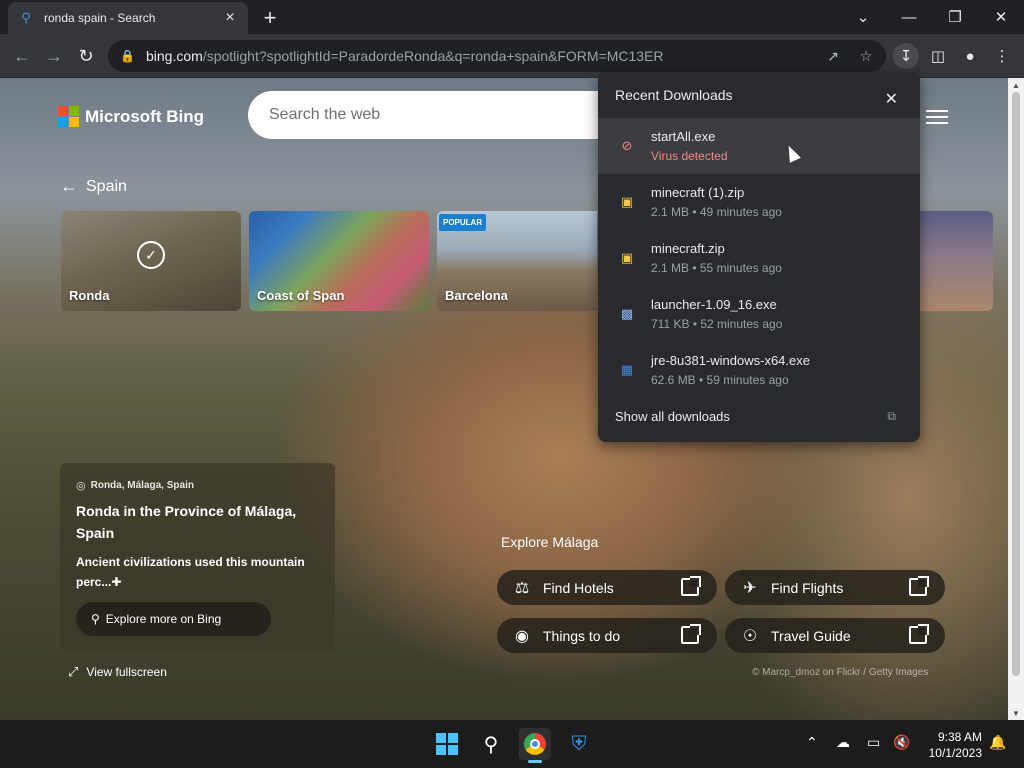  Describe the element at coordinates (522, 636) in the screenshot. I see `binoculars-icon: ◉` at that location.